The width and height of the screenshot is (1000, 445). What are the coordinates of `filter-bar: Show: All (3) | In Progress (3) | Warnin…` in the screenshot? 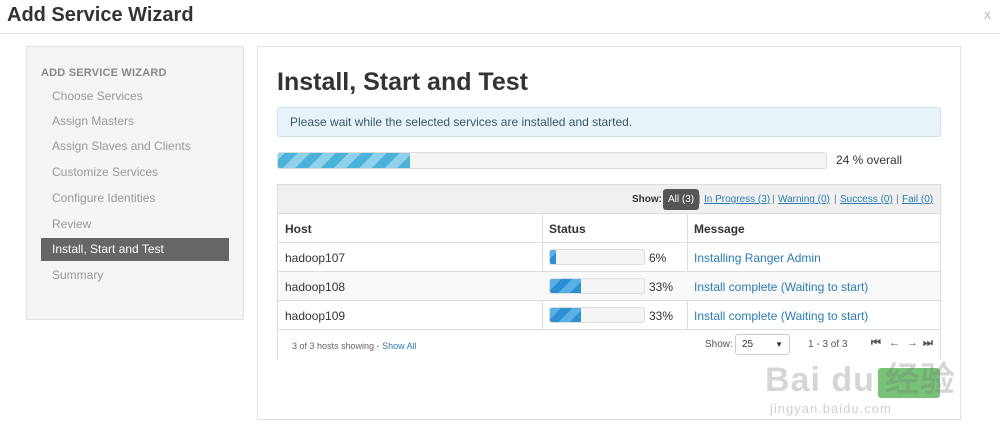 It's located at (609, 199).